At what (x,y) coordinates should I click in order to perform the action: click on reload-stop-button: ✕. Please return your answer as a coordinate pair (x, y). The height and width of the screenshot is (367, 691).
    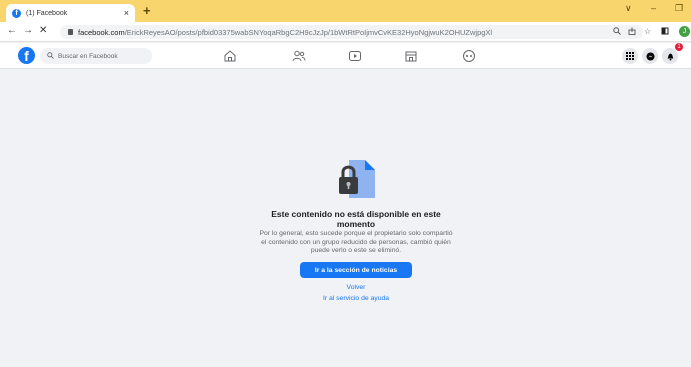
    Looking at the image, I should click on (43, 30).